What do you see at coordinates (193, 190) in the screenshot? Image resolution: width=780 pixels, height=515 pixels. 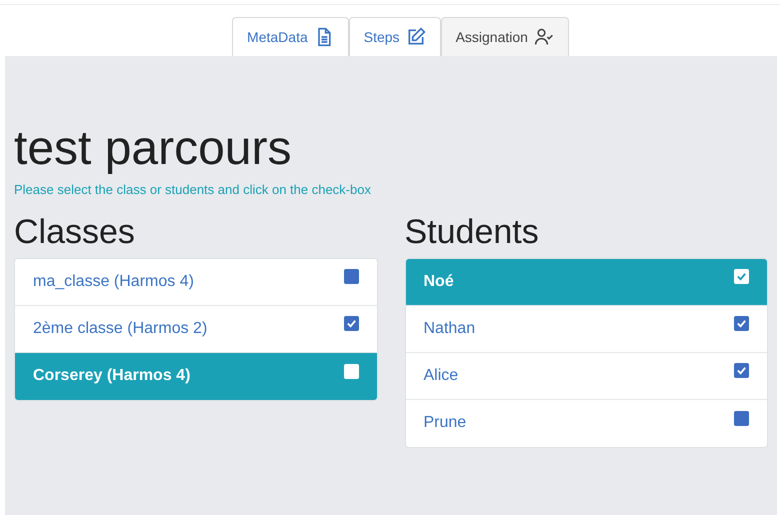 I see `instruction-text: Please select the class or students and click on the check-box` at bounding box center [193, 190].